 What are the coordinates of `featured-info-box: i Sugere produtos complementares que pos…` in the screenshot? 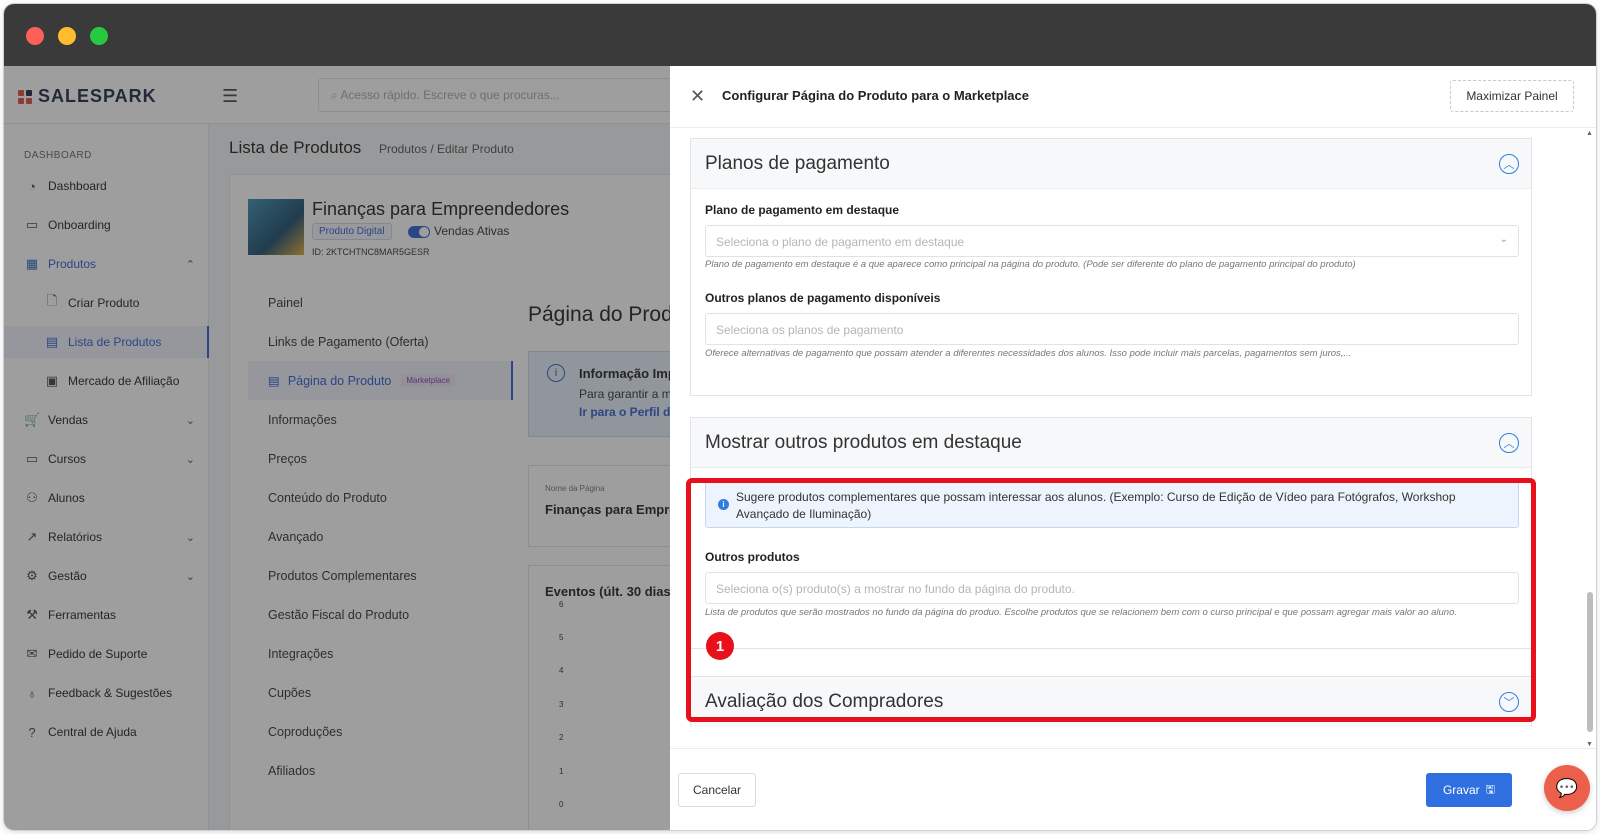 It's located at (1112, 504).